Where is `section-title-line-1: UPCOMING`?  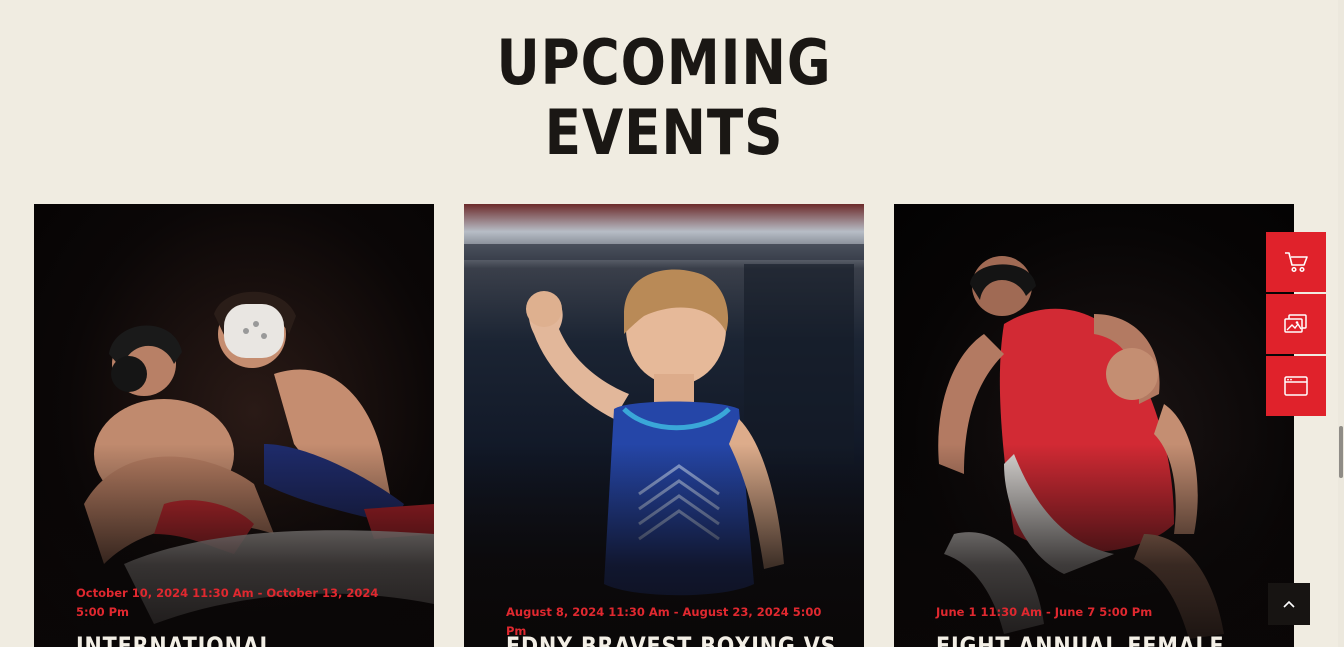
section-title-line-1: UPCOMING is located at coordinates (664, 62).